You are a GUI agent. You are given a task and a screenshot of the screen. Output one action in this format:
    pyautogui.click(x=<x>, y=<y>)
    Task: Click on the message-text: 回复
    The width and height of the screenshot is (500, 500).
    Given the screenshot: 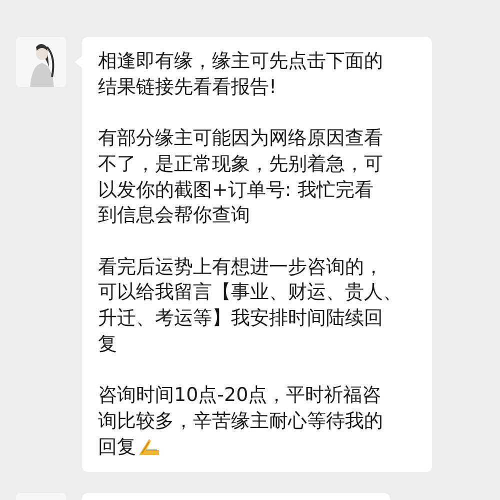 What is the action you would take?
    pyautogui.click(x=117, y=447)
    